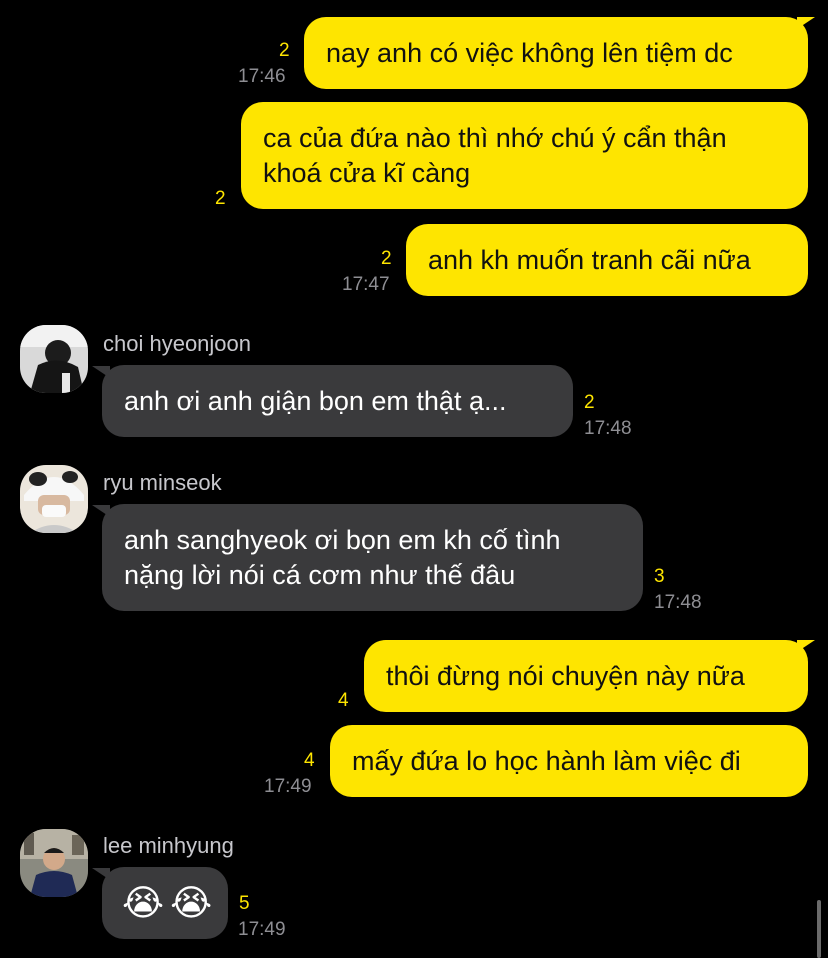 This screenshot has height=958, width=828. Describe the element at coordinates (320, 574) in the screenshot. I see `message-text-line: nặng lời nói cá cơm như thế đâu` at that location.